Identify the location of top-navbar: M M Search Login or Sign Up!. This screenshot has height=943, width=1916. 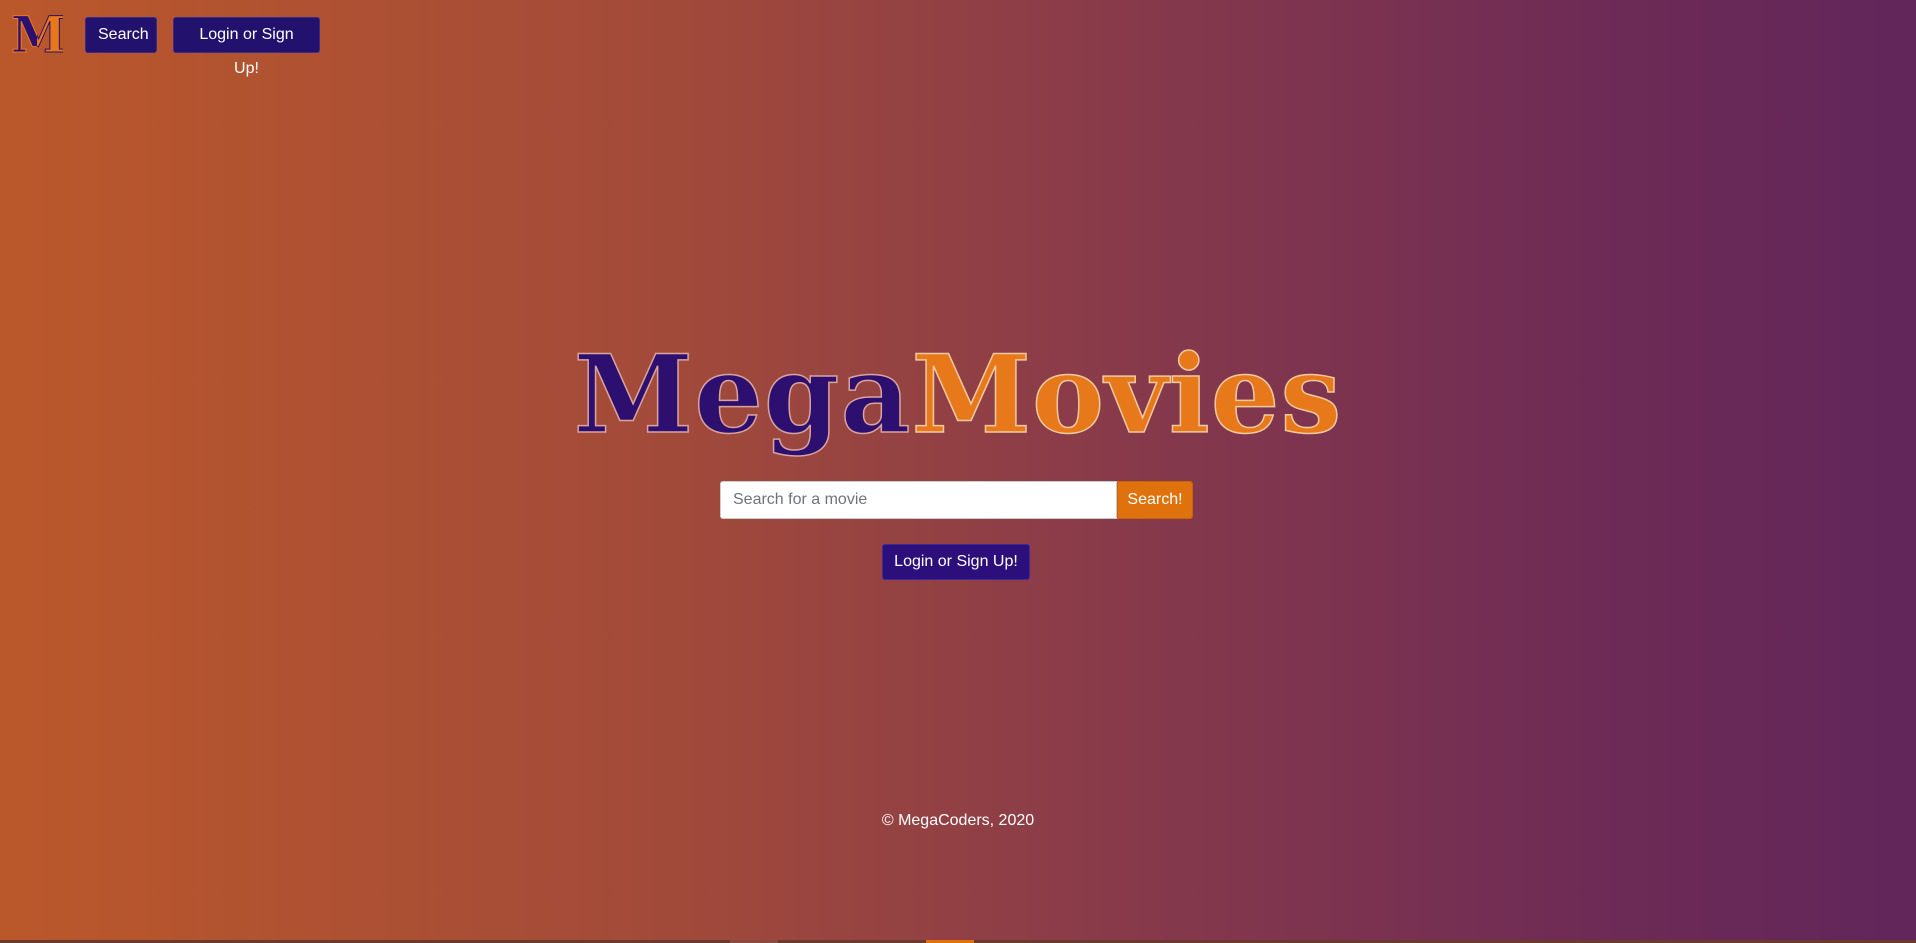
(958, 38).